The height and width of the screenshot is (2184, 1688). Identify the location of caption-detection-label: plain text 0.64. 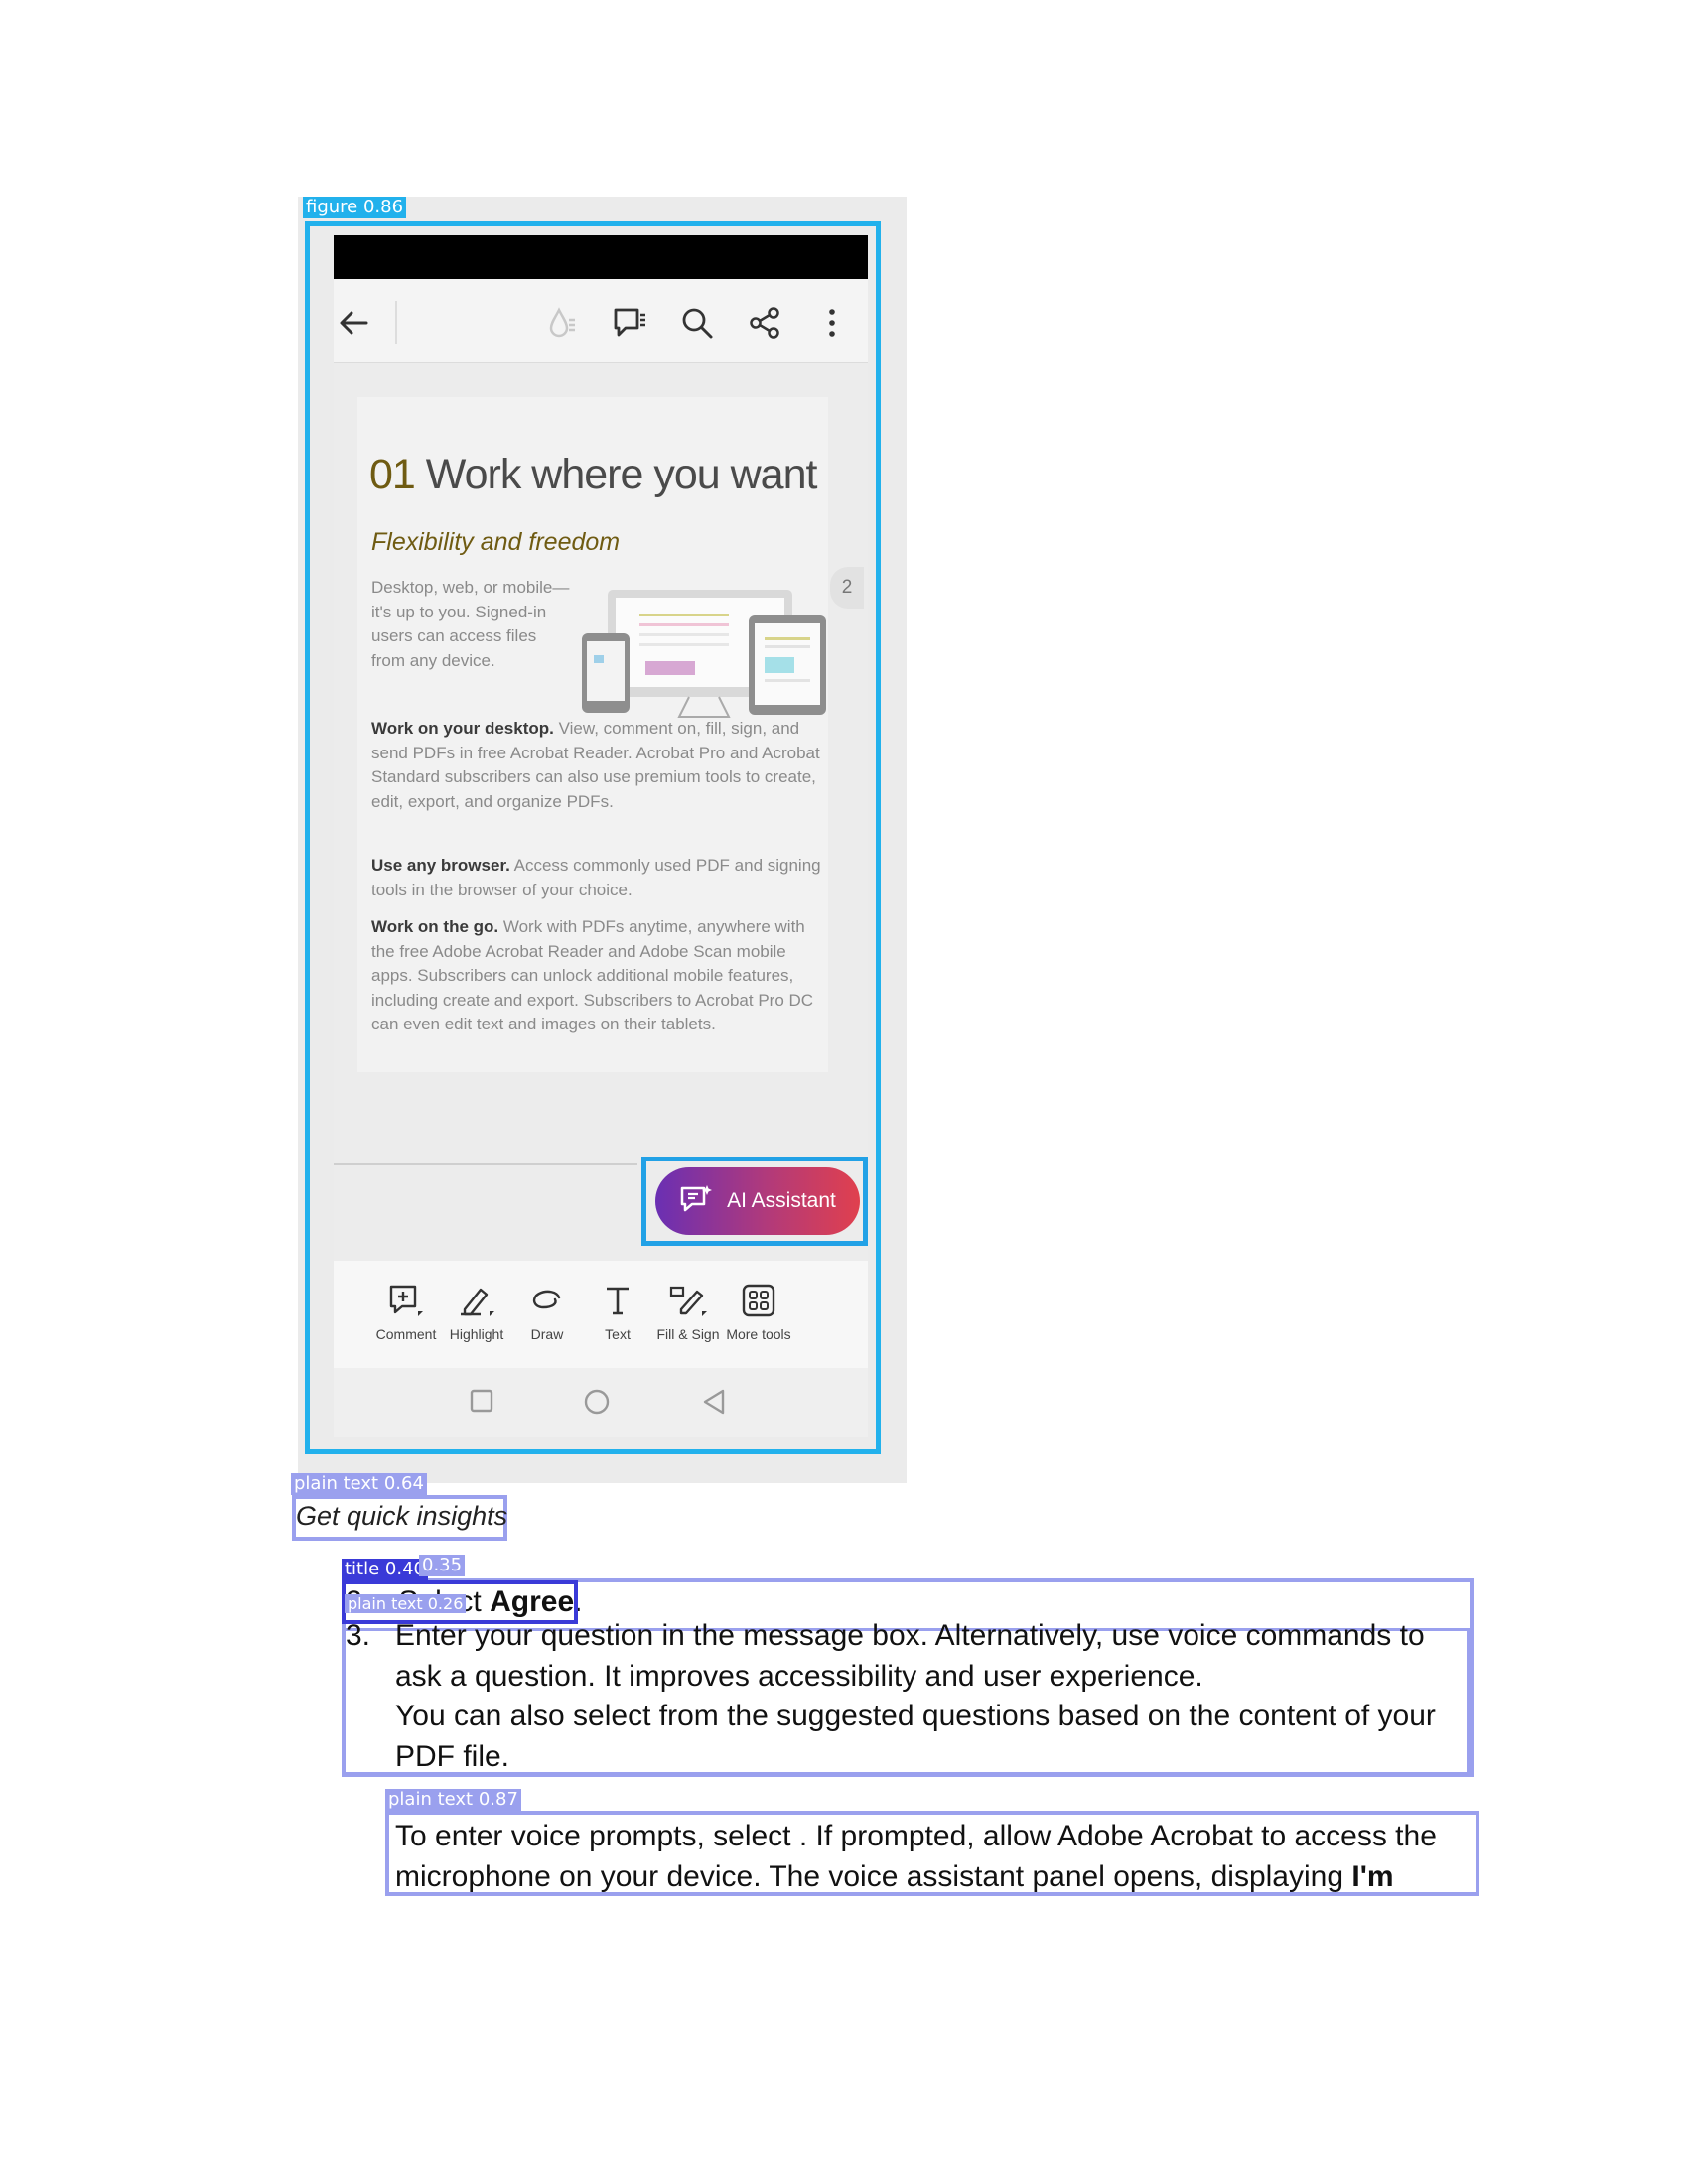
(359, 1484).